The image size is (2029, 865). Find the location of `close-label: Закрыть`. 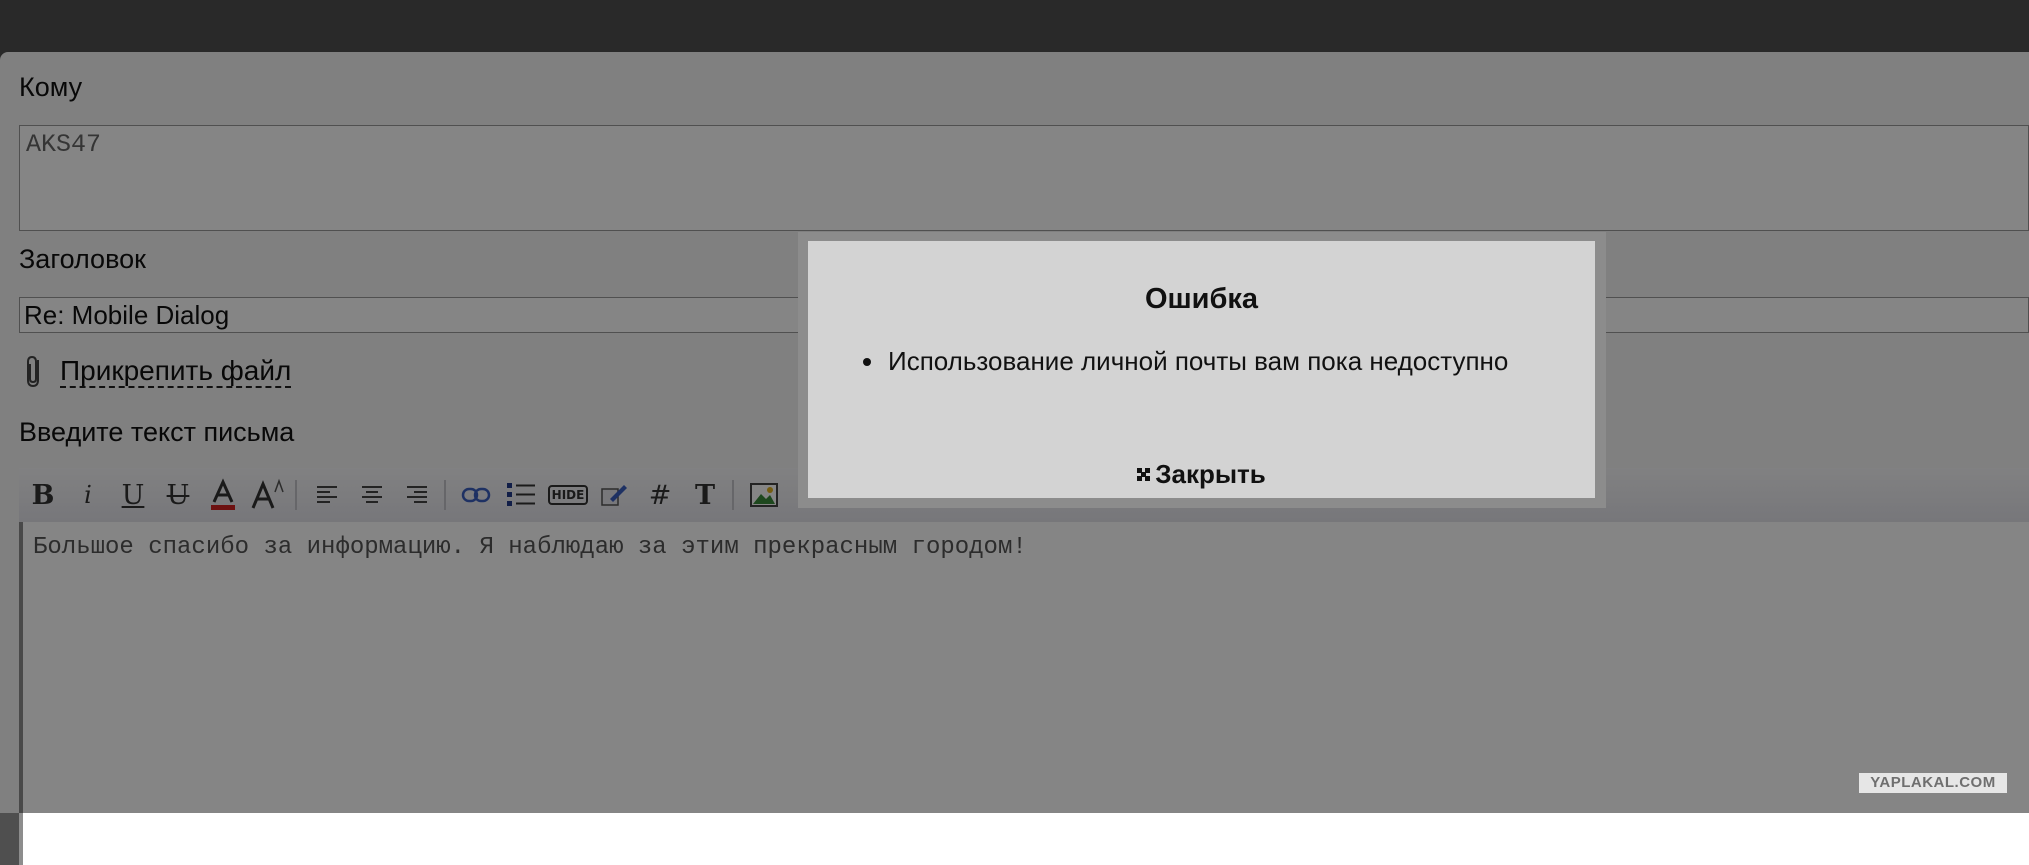

close-label: Закрыть is located at coordinates (1210, 474).